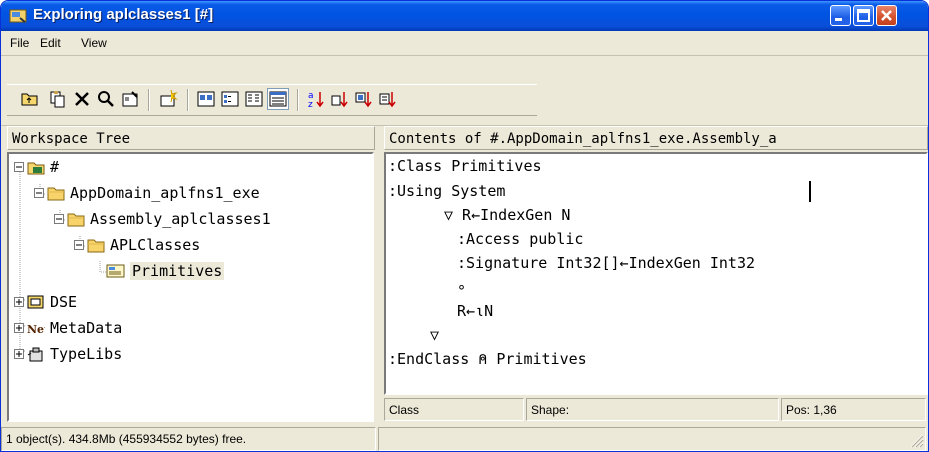  Describe the element at coordinates (388, 99) in the screenshot. I see `sort-by-date-icon` at that location.